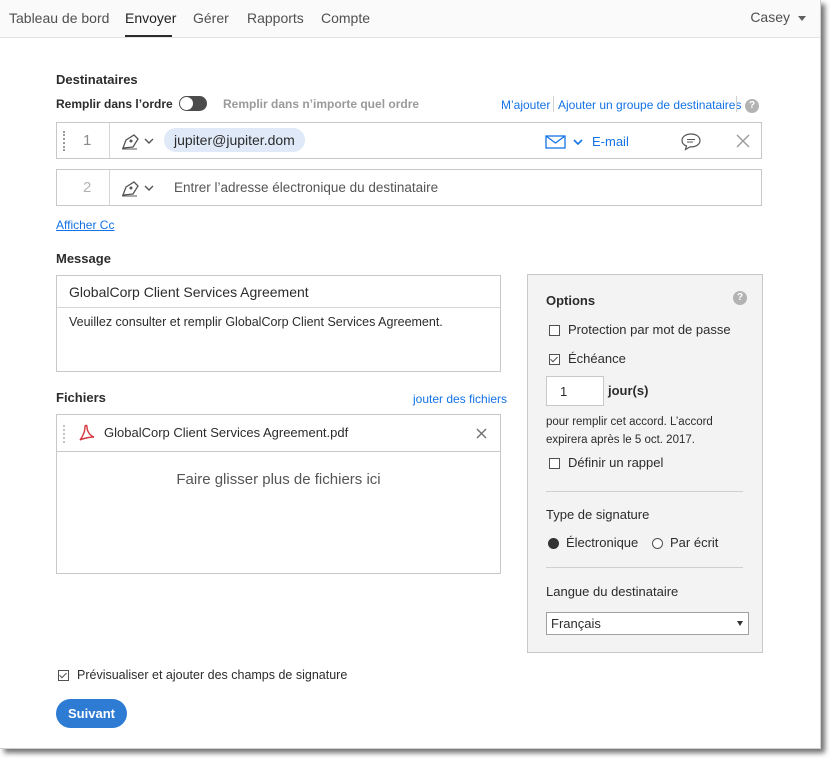 The image size is (830, 758). What do you see at coordinates (629, 422) in the screenshot?
I see `deadline-note-line: pour remplir cet accord. L’accord` at bounding box center [629, 422].